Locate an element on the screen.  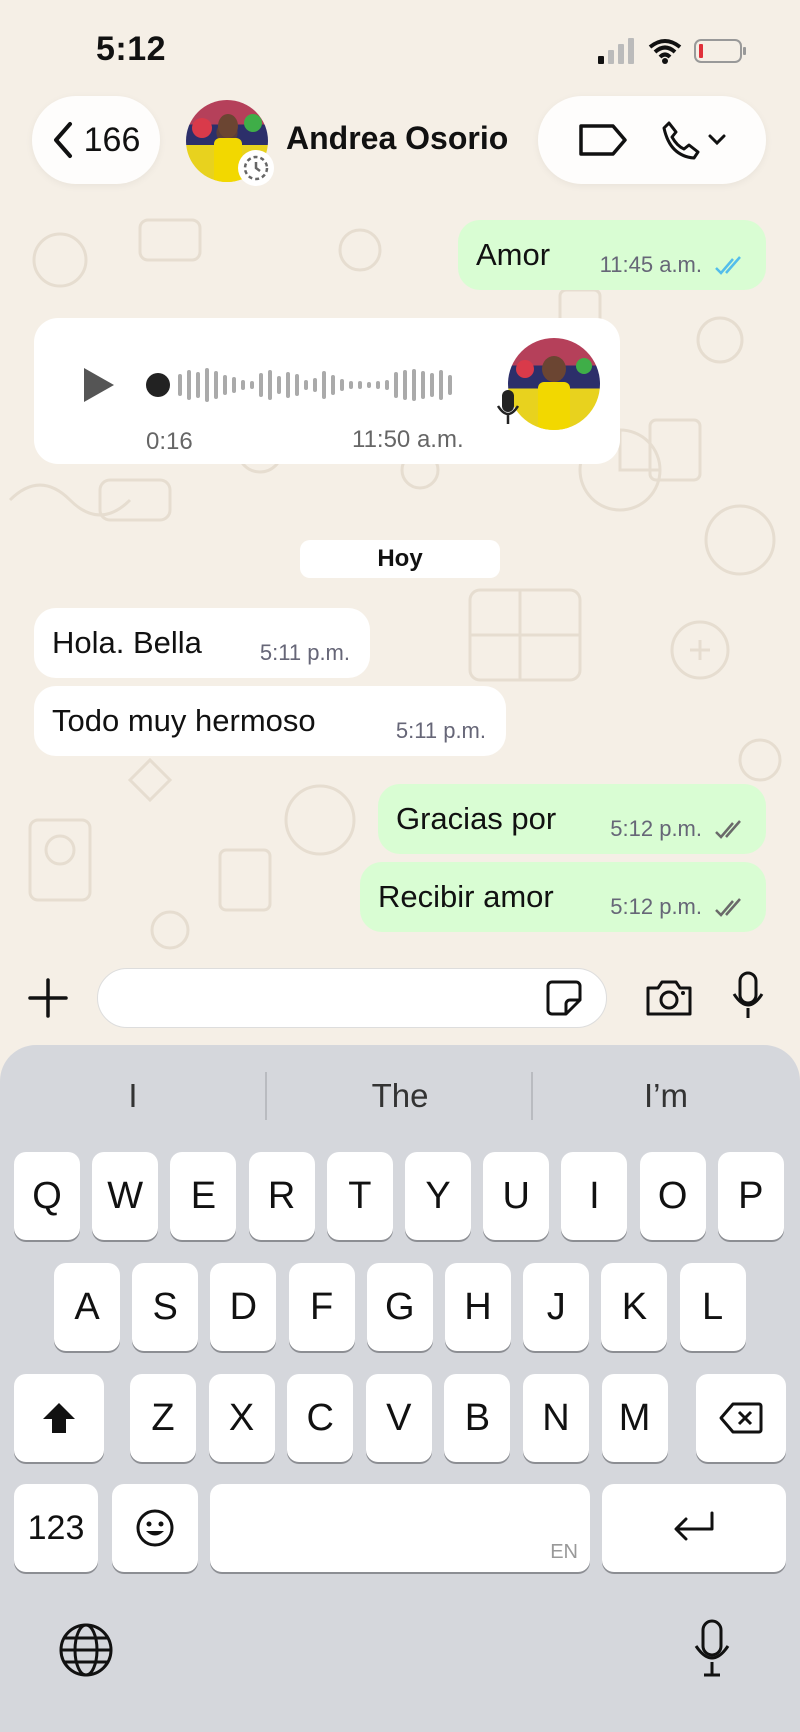
message-time: 11:45 a.m. is located at coordinates (650, 264).